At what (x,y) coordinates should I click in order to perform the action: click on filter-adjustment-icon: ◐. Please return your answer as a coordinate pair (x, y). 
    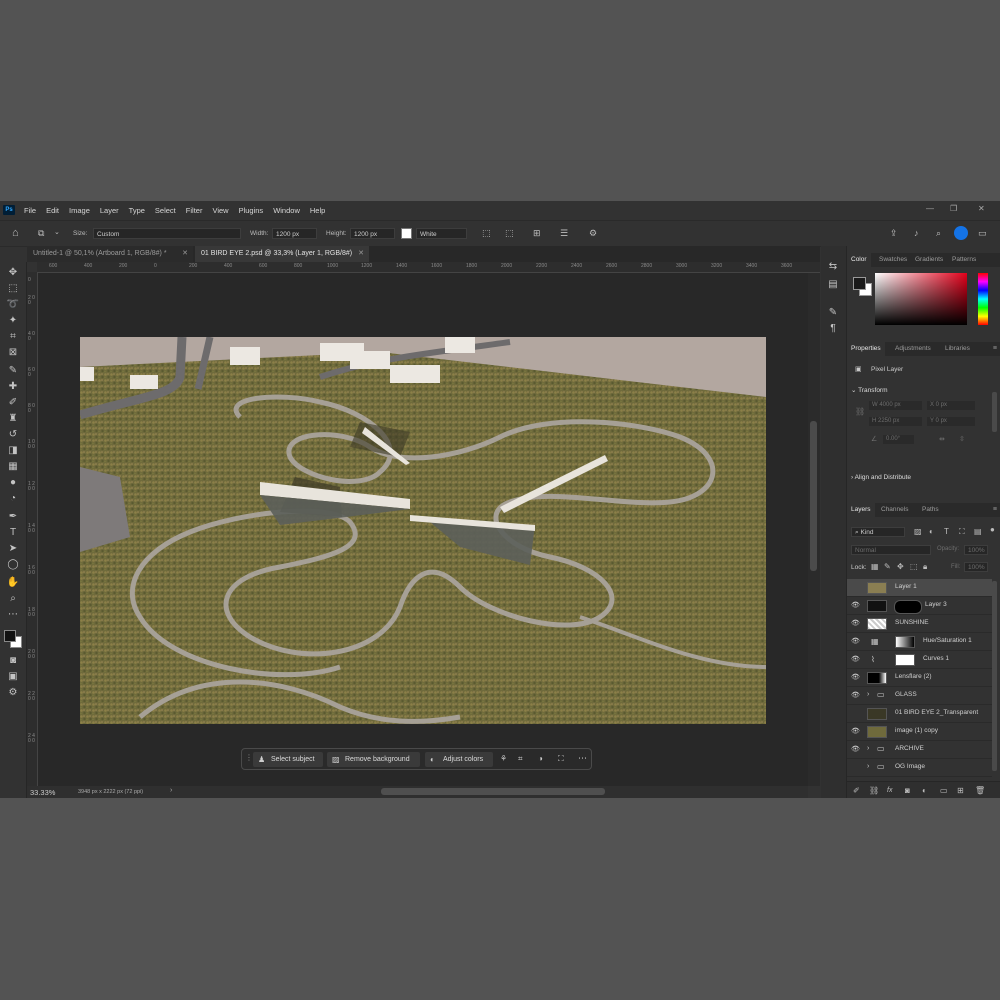
    Looking at the image, I should click on (931, 532).